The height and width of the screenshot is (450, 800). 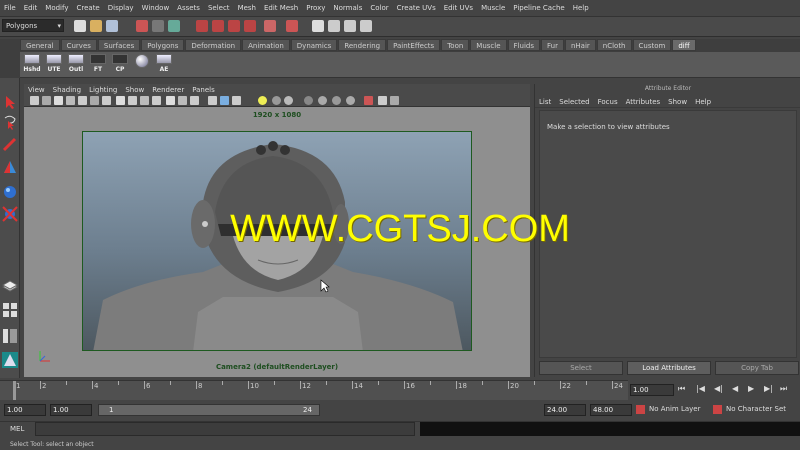 What do you see at coordinates (32, 65) in the screenshot?
I see `shelf-button-hshd: Hshd` at bounding box center [32, 65].